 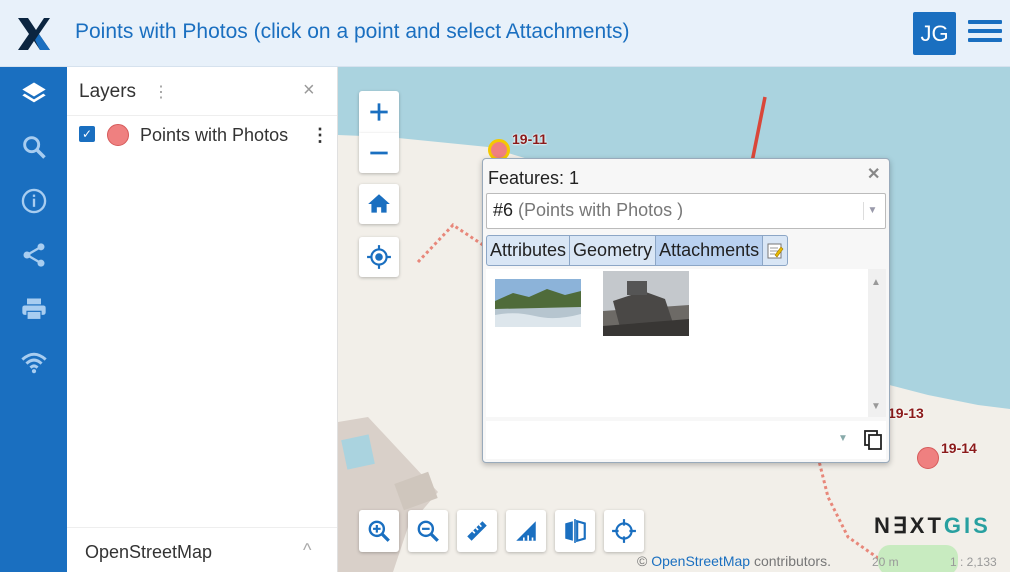 What do you see at coordinates (118, 135) in the screenshot?
I see `layer-symbol-icon` at bounding box center [118, 135].